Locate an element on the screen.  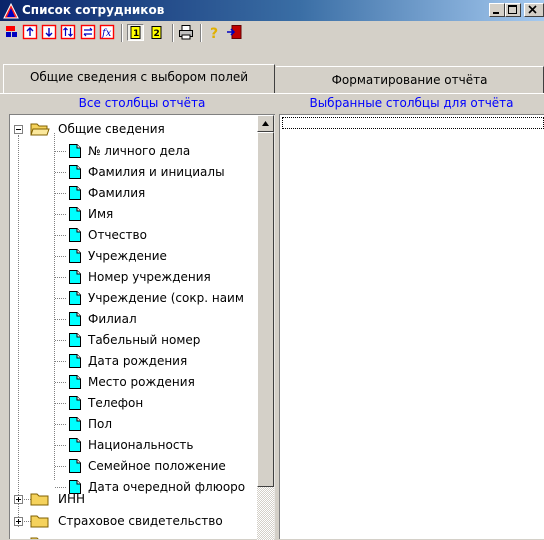
svg-text: 1 is located at coordinates (136, 34).